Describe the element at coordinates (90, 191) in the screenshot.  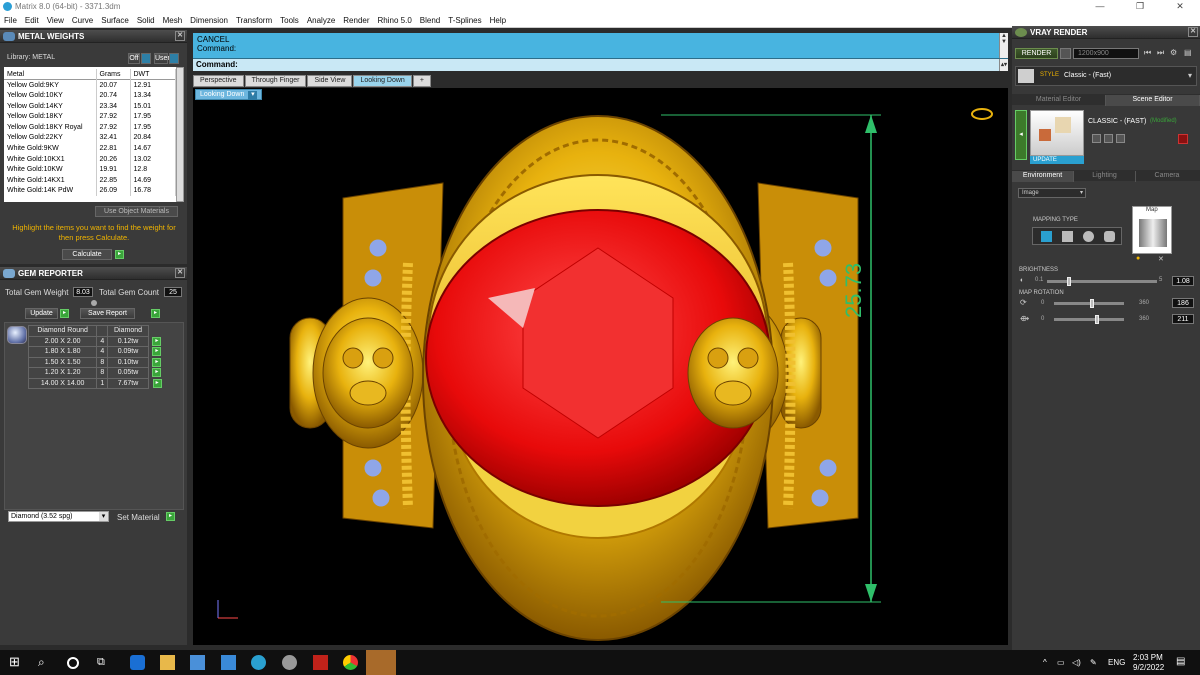
I see `table-row: White Gold:14K PdW 26.09 16.78` at that location.